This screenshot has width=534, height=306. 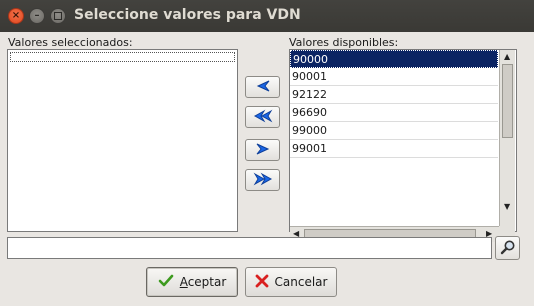 I want to click on title-bar: × – Seleccione valores para VDN, so click(x=267, y=16).